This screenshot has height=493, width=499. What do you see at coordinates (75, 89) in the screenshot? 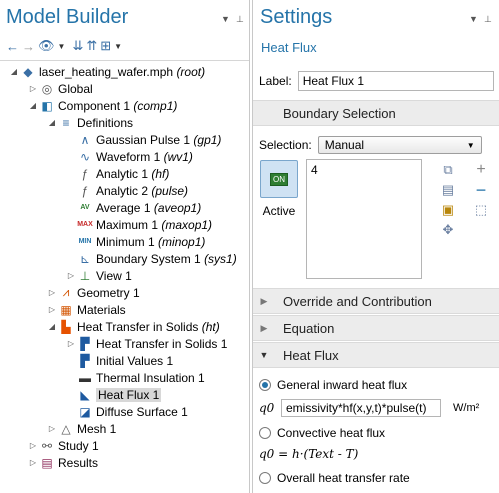
I see `tree-item-label: Global` at bounding box center [75, 89].